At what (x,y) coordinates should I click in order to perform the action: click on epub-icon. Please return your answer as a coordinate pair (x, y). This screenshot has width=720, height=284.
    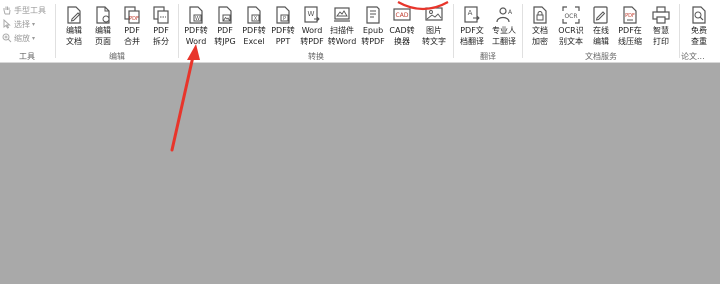
    Looking at the image, I should click on (373, 15).